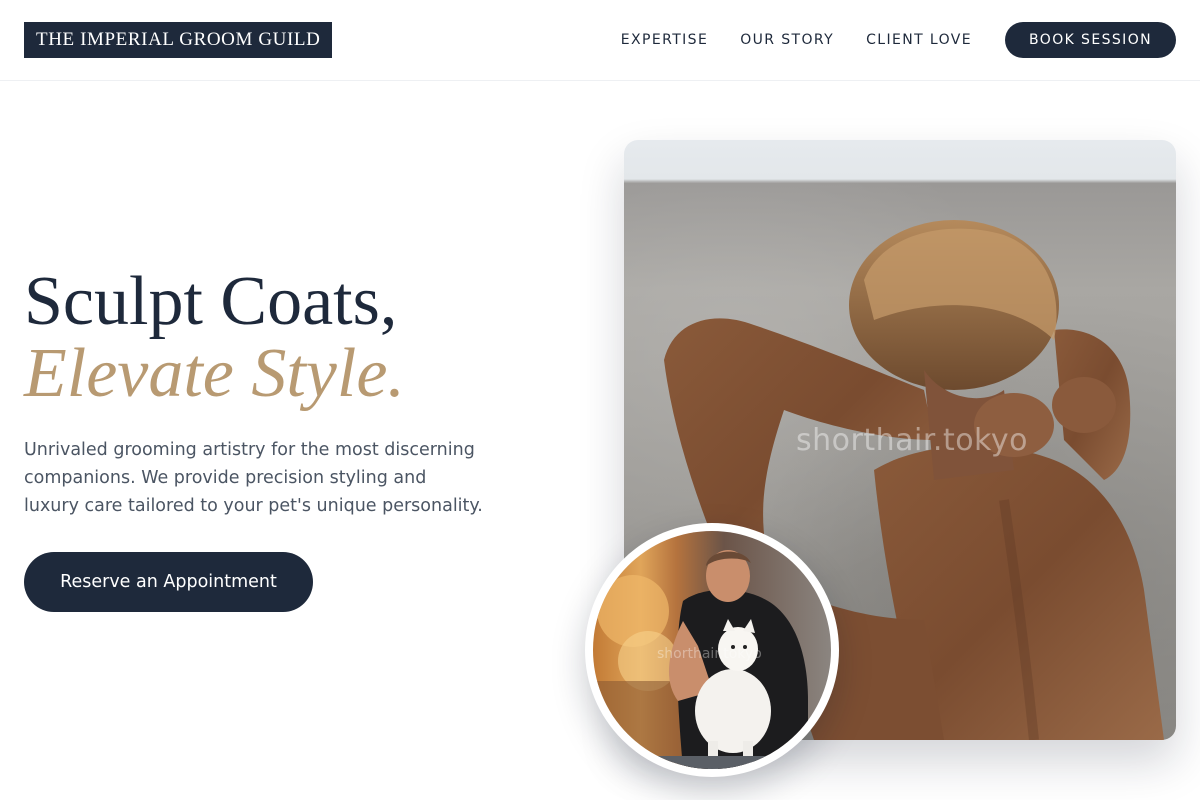 The height and width of the screenshot is (800, 1200). What do you see at coordinates (211, 301) in the screenshot?
I see `hero-title-line1: Sculpt Coats,` at bounding box center [211, 301].